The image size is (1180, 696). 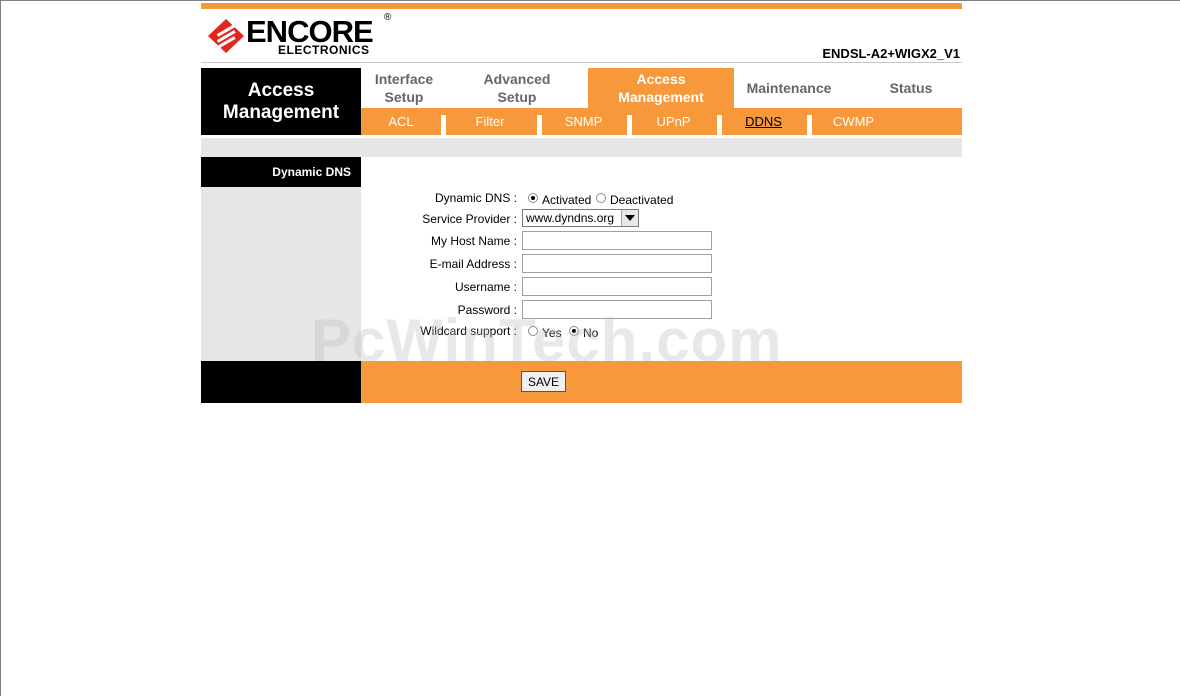 I want to click on wildcard-yes-label: Yes, so click(x=552, y=333).